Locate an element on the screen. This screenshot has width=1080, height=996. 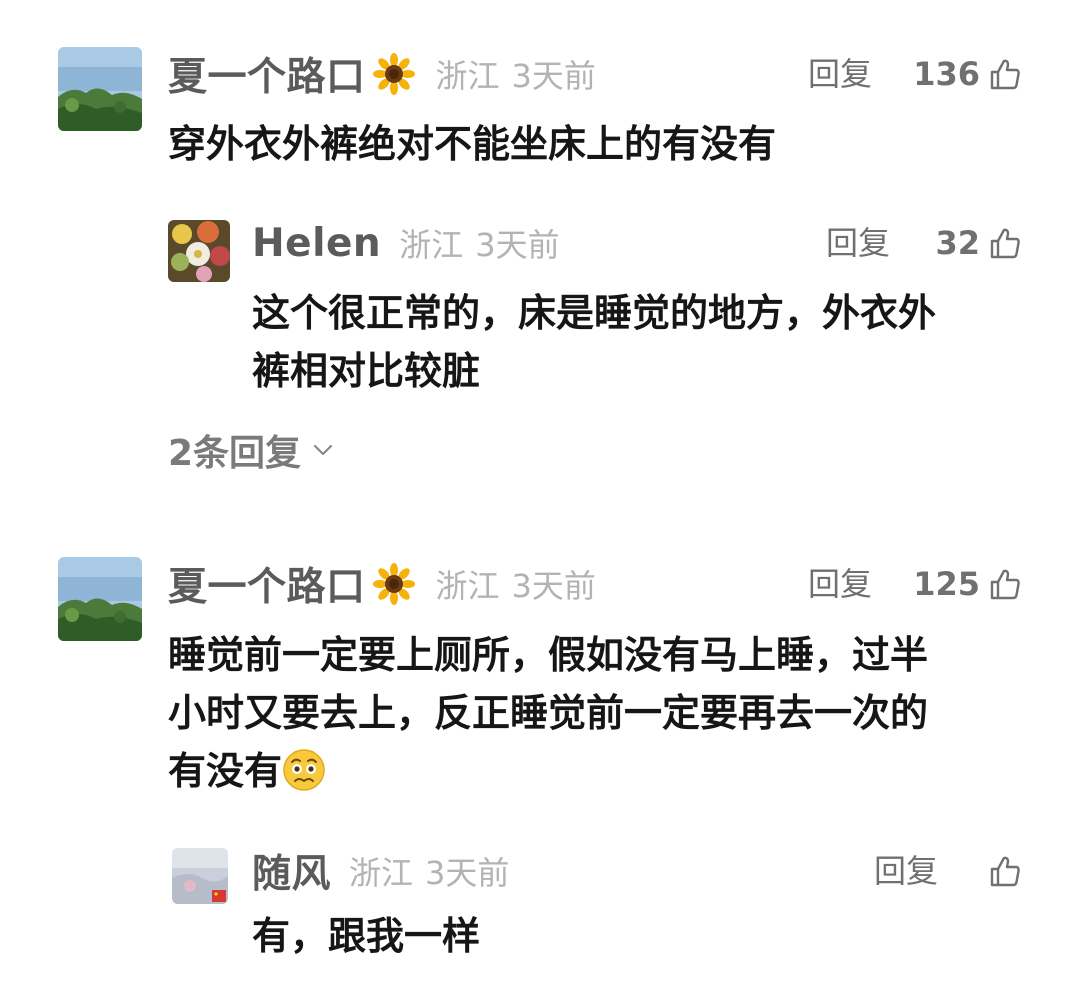
comment-text-line: 小时又要去上，反正睡觉前一定要再去一次的 is located at coordinates (548, 713).